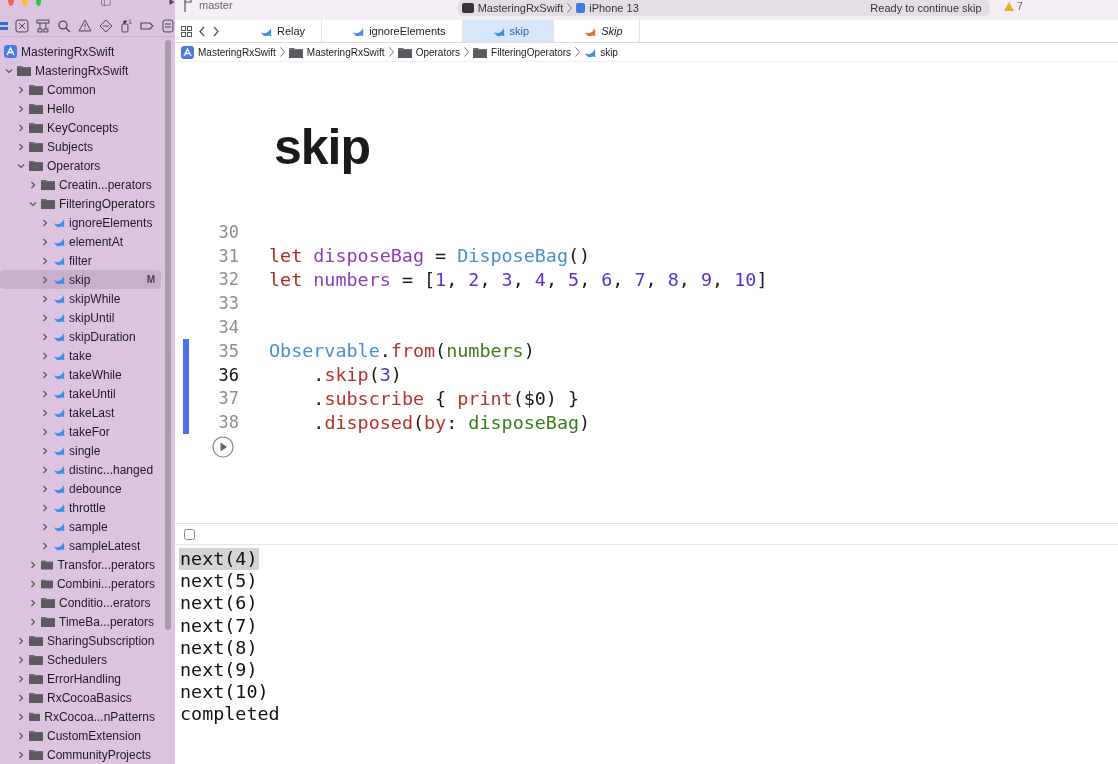 The width and height of the screenshot is (1118, 764). Describe the element at coordinates (80, 412) in the screenshot. I see `navigator-item: takeLast` at that location.